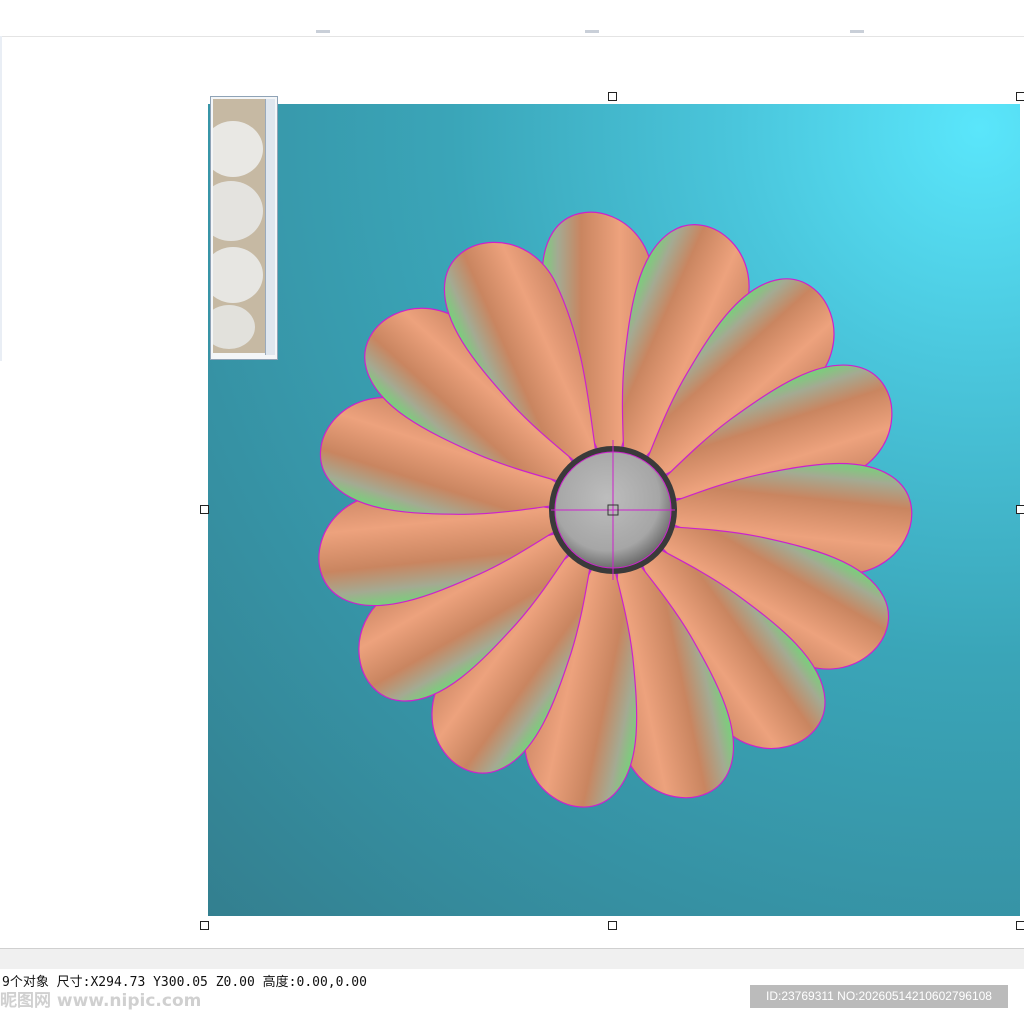  What do you see at coordinates (512, 18) in the screenshot?
I see `toolbar` at bounding box center [512, 18].